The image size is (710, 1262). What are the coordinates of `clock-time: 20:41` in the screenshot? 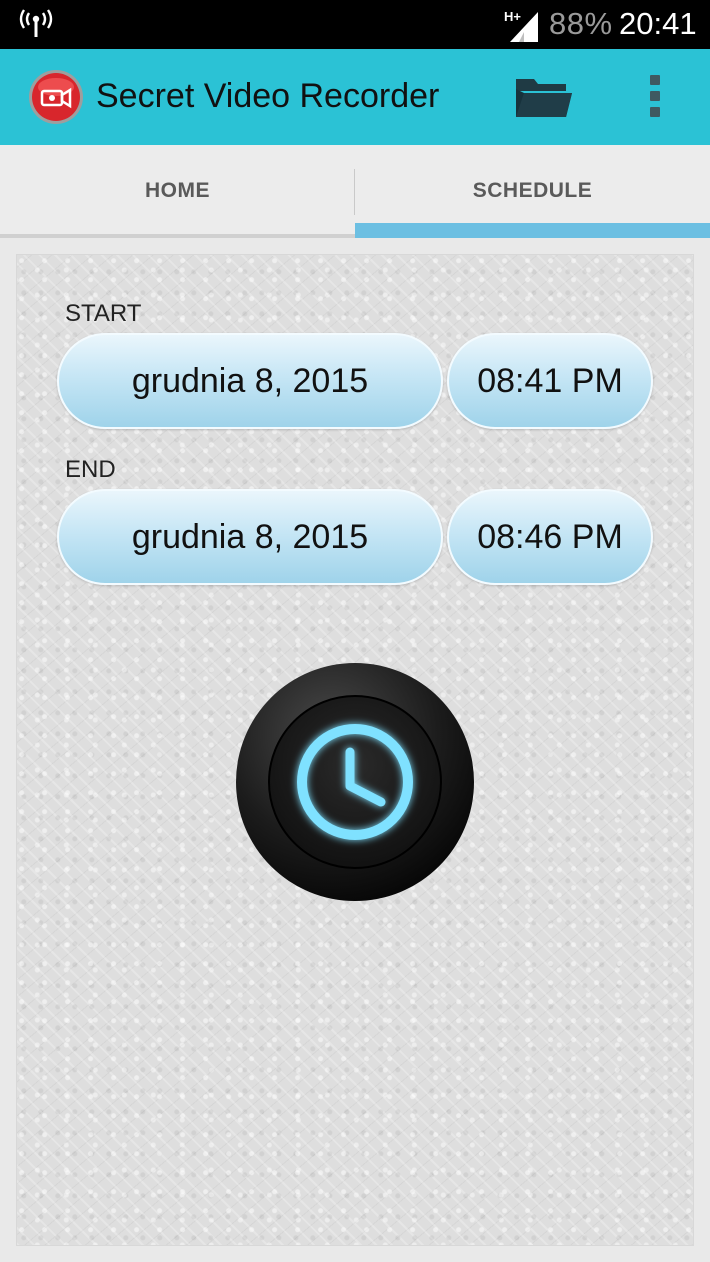 It's located at (658, 23).